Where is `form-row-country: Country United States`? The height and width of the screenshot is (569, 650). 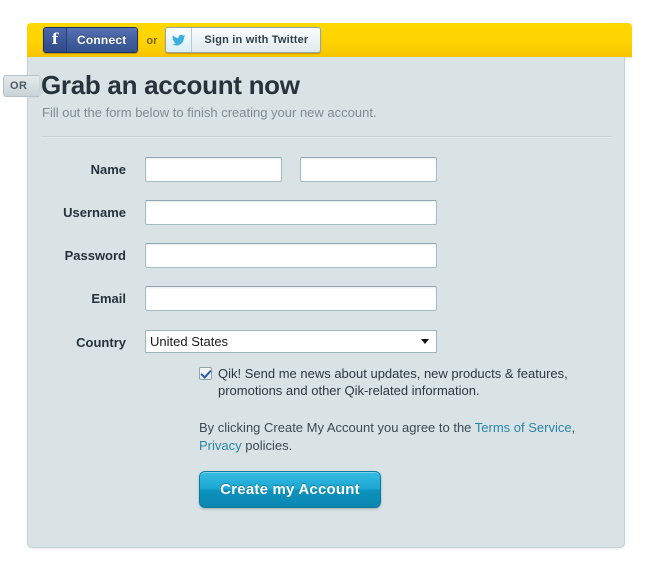
form-row-country: Country United States is located at coordinates (218, 341).